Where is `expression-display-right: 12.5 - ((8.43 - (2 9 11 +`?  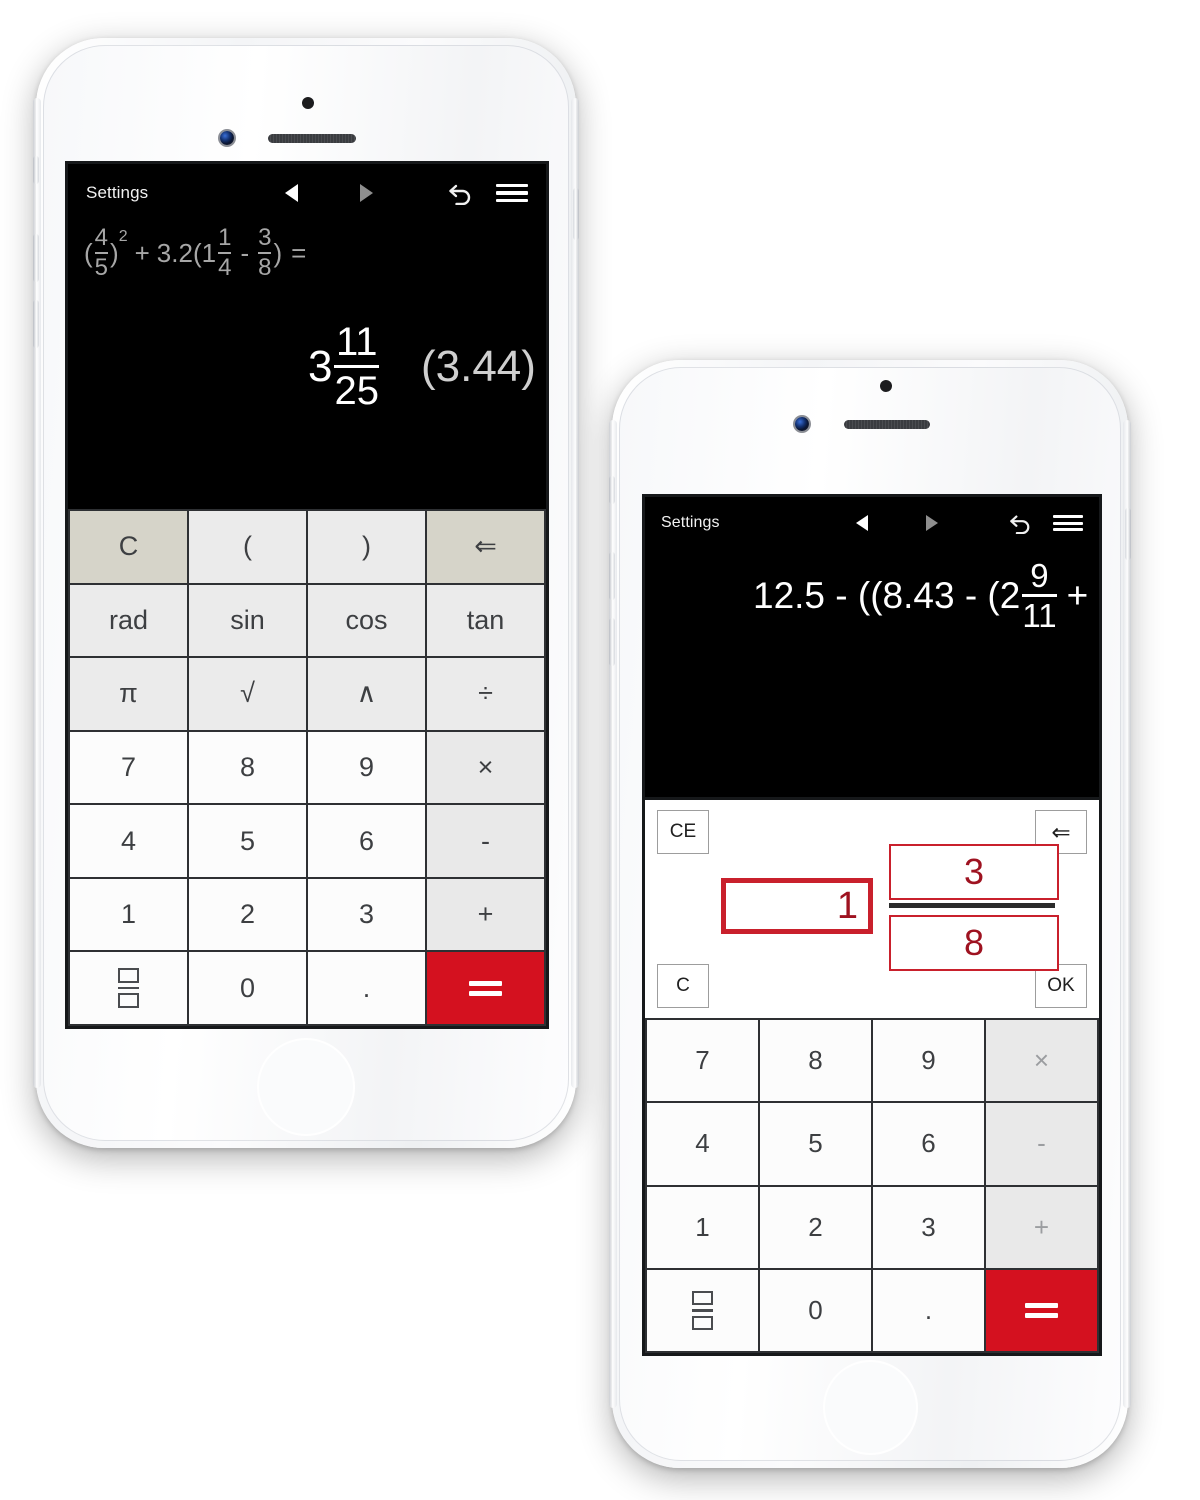 expression-display-right: 12.5 - ((8.43 - (2 9 11 + is located at coordinates (920, 595).